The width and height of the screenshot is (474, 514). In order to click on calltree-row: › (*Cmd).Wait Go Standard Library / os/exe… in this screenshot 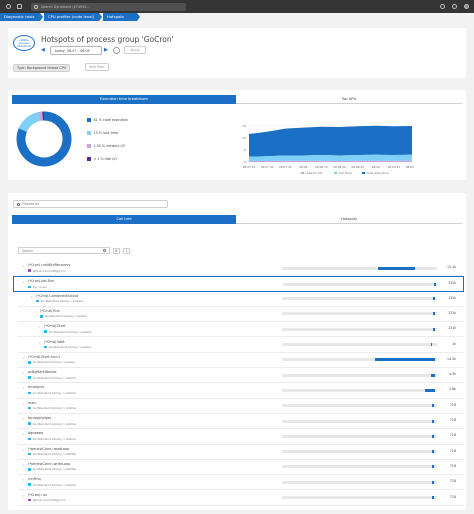, I will do `click(241, 345)`.